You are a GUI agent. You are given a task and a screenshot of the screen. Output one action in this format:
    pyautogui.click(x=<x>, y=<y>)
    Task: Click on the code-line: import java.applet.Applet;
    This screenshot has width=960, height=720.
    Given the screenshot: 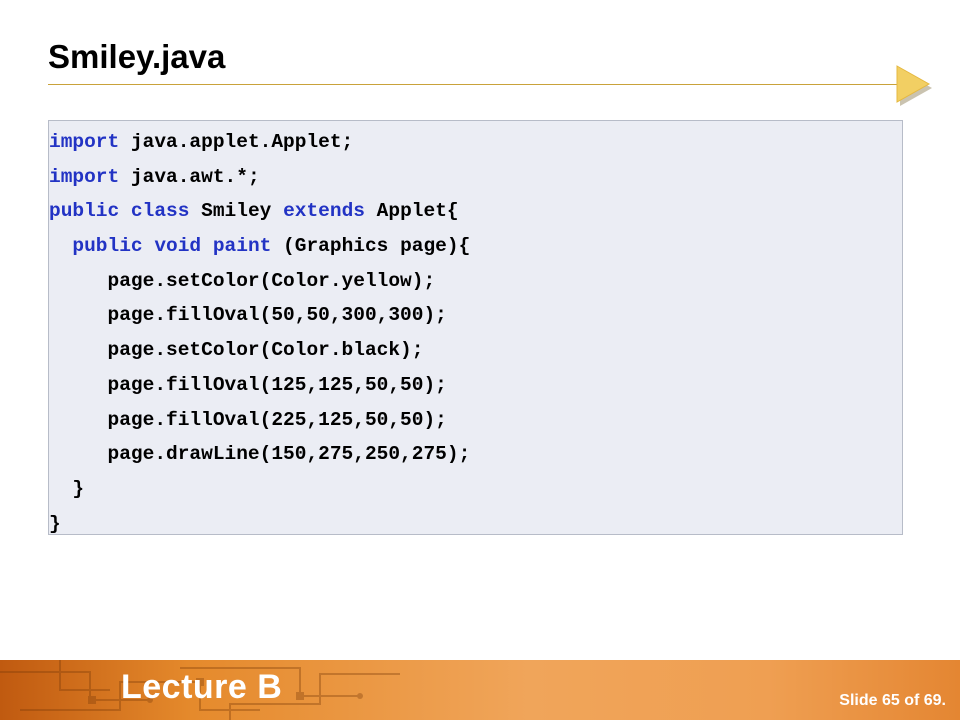 What is the action you would take?
    pyautogui.click(x=475, y=142)
    